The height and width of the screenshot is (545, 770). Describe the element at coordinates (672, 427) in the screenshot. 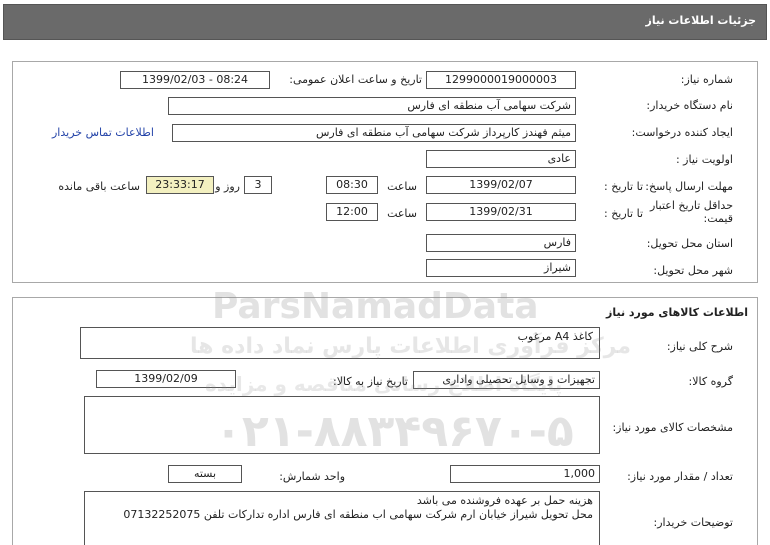

I see `goods-specs-label: مشخصات کالای مورد نیاز:` at that location.